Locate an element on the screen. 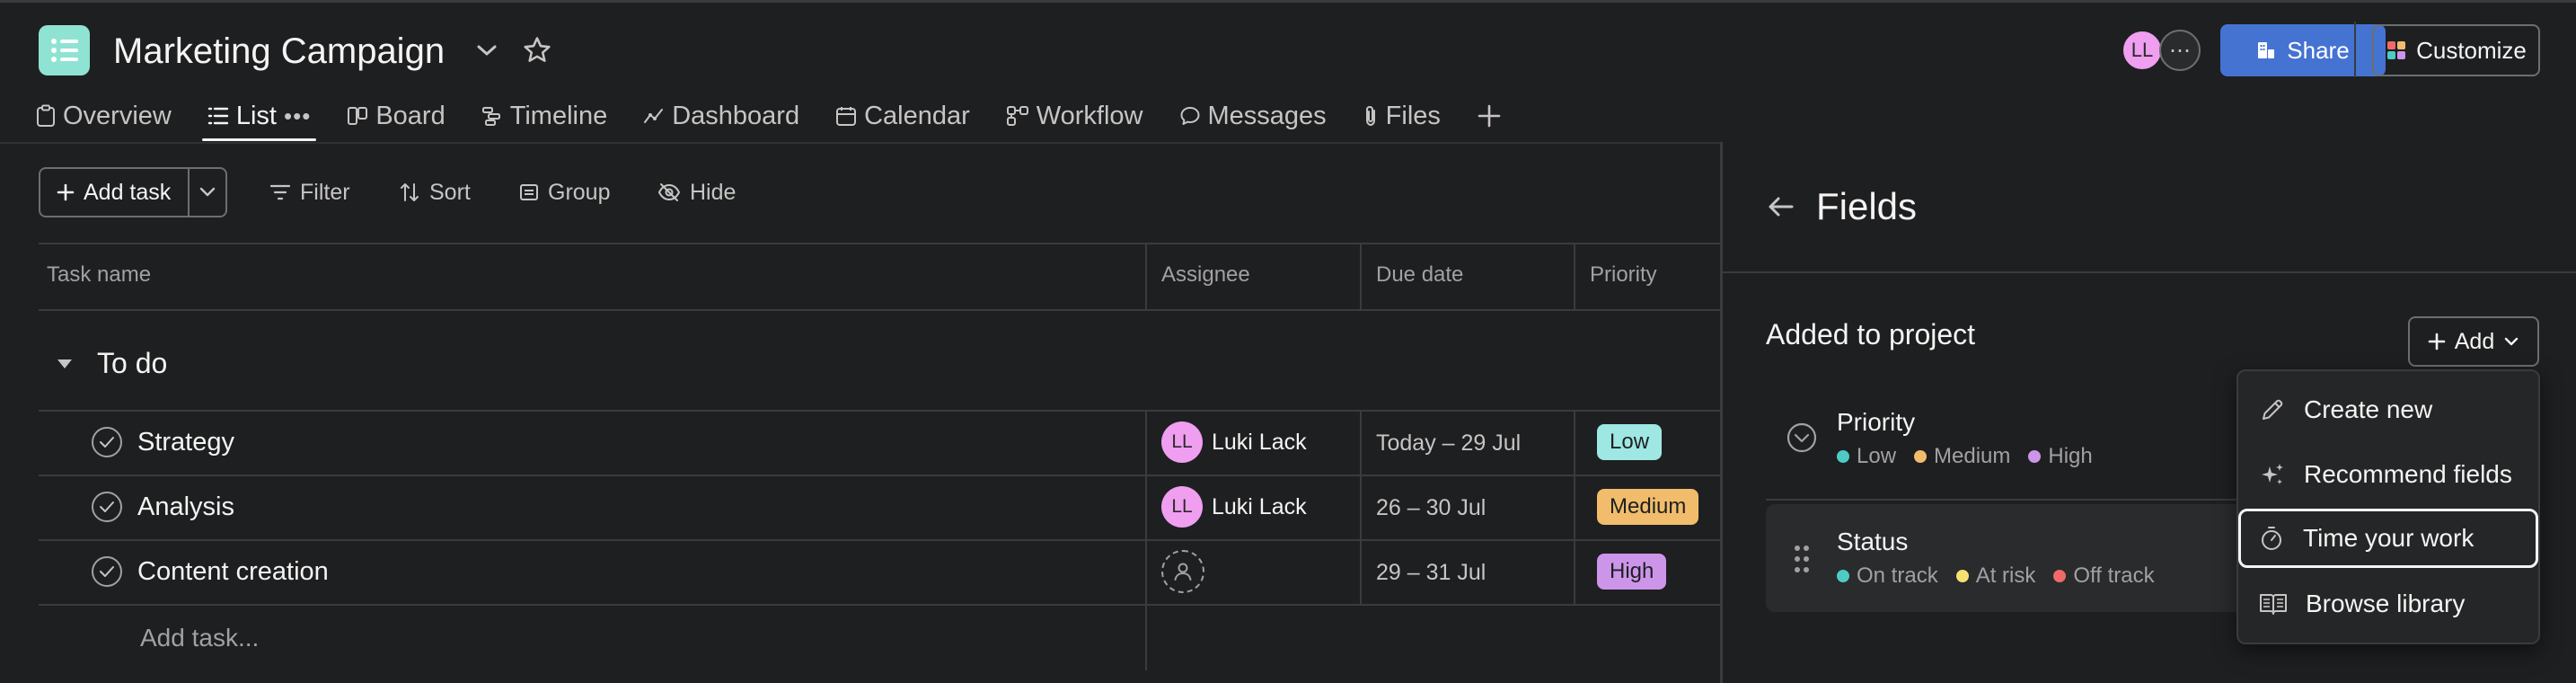 The height and width of the screenshot is (683, 2576). column-header-priority: Priority is located at coordinates (1623, 275).